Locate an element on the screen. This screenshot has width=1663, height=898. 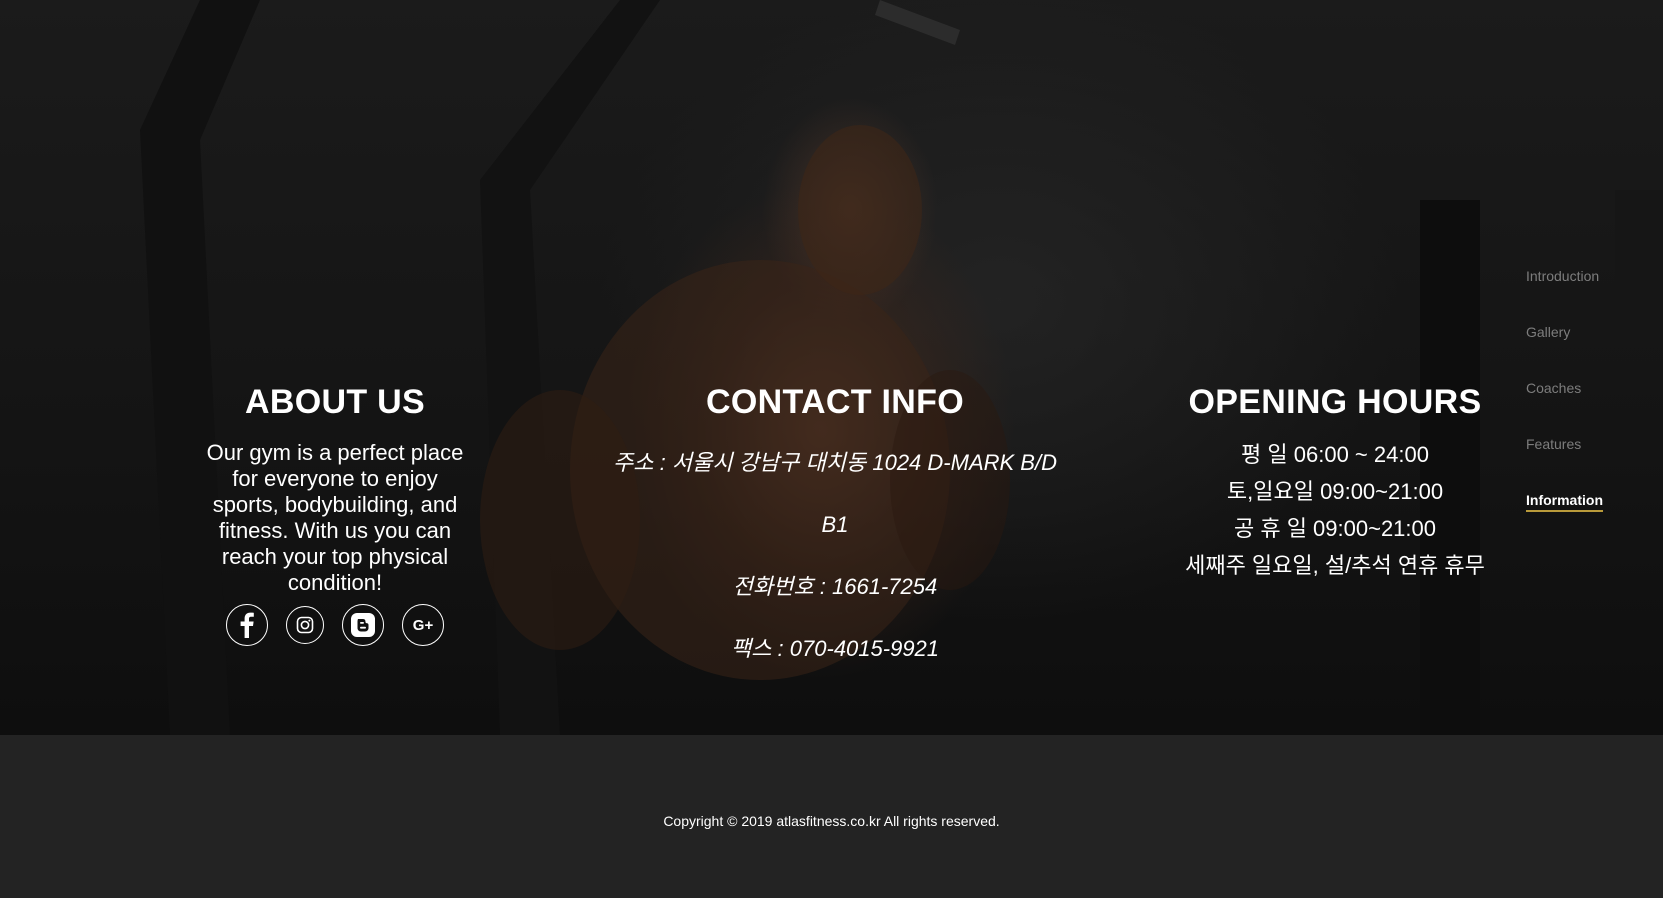
google-plus-link: G+ is located at coordinates (423, 625).